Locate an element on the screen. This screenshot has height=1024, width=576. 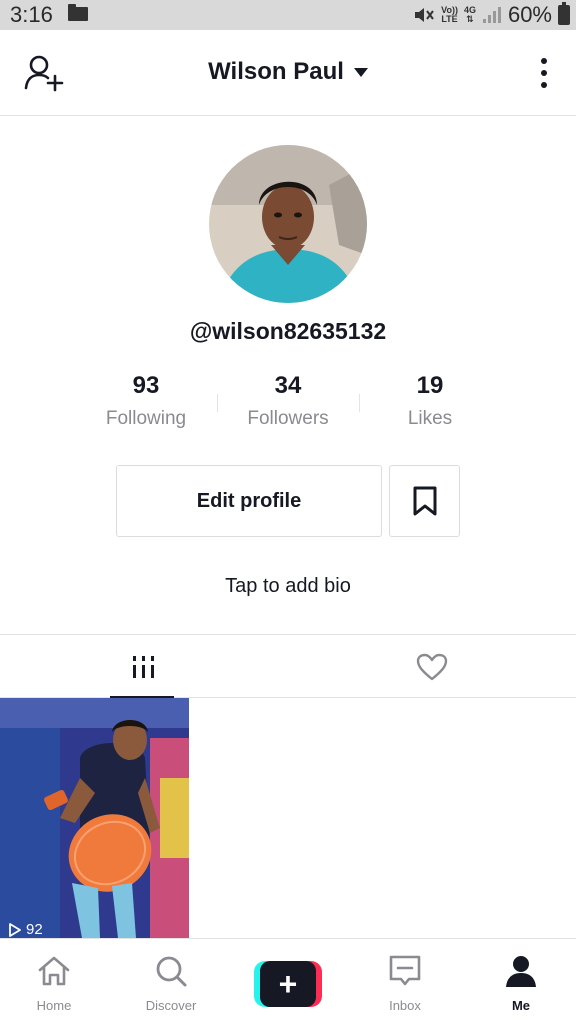
avatar-image is located at coordinates (288, 224).